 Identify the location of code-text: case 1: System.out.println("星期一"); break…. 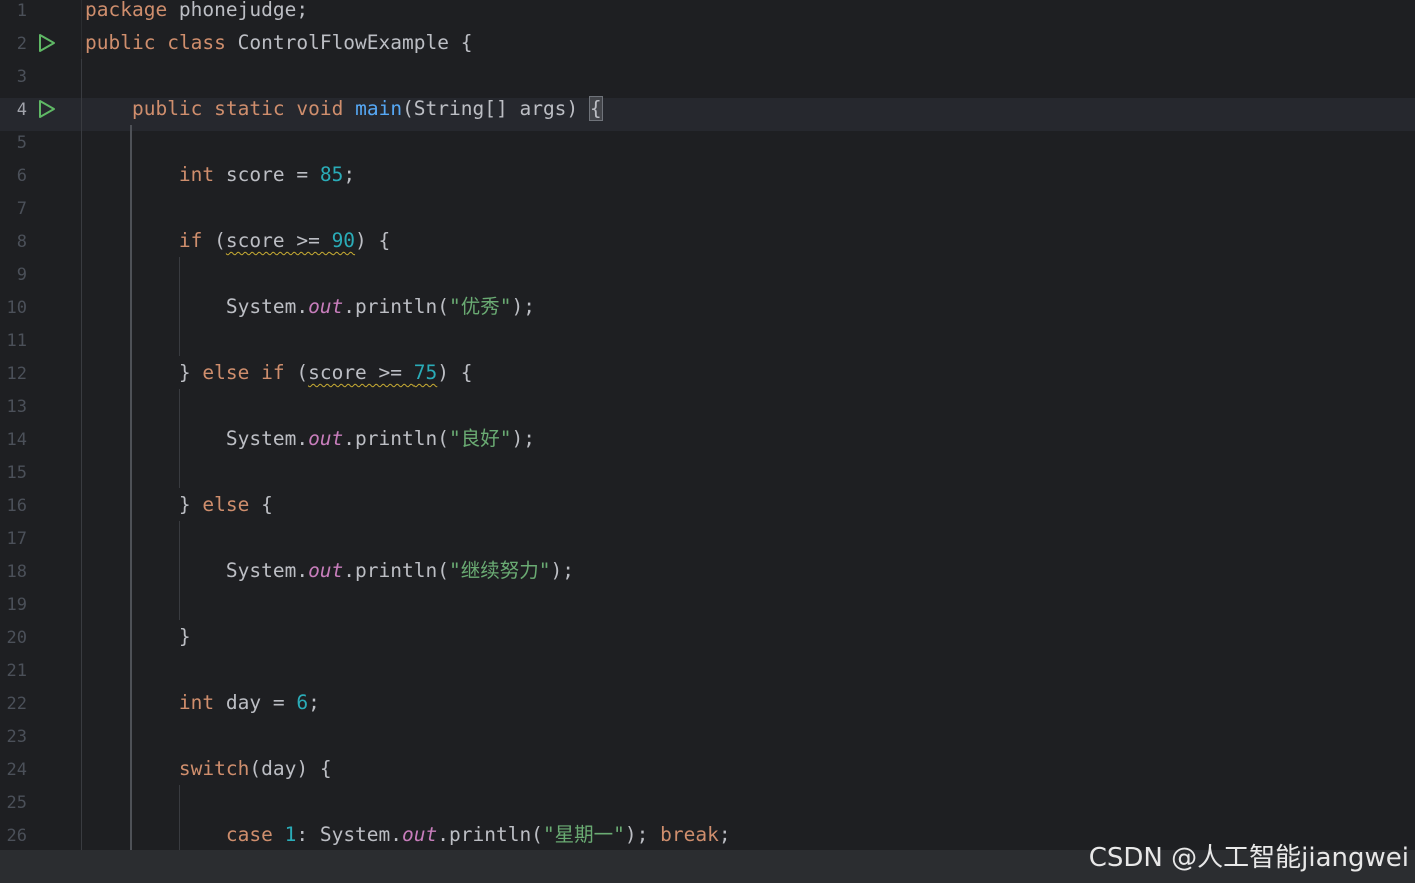
(408, 837).